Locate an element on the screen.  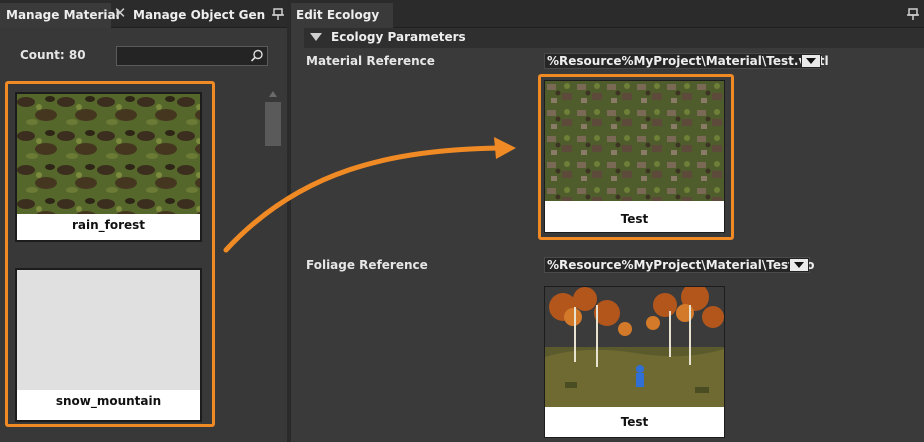
tab-label: Manage Material is located at coordinates (63, 15).